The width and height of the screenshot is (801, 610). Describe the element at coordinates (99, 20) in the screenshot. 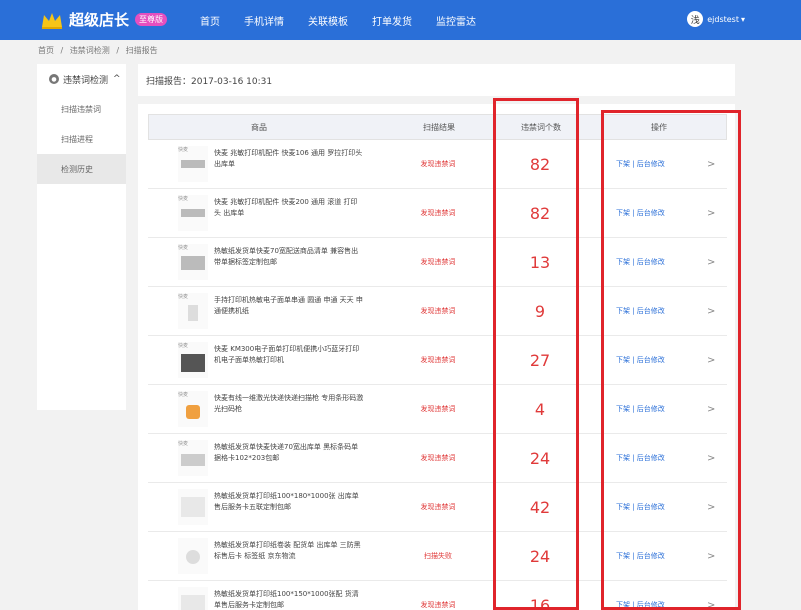

I see `brand-name: 超级店长` at that location.